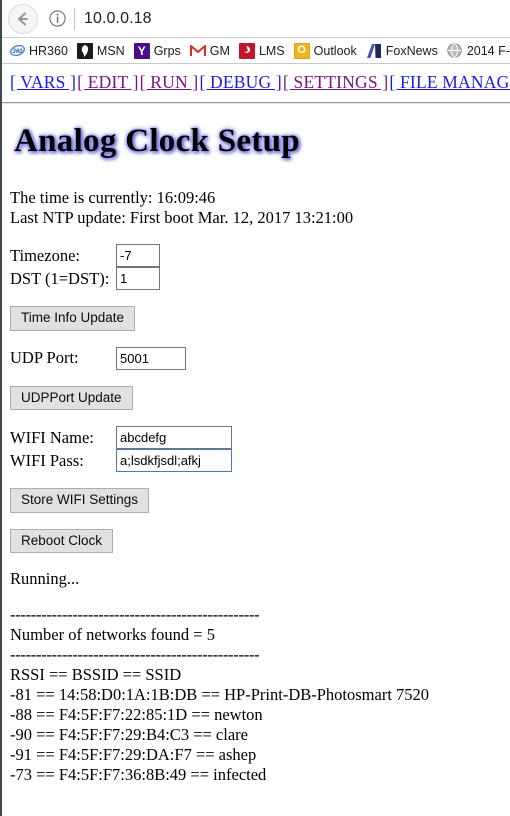 This screenshot has width=510, height=816. What do you see at coordinates (174, 460) in the screenshot?
I see `wifi-pass-input` at bounding box center [174, 460].